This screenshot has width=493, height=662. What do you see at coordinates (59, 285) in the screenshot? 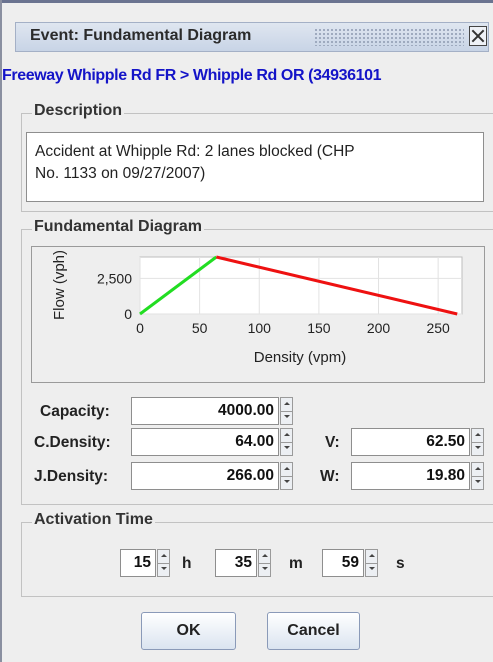
I see `y-axis-label: Flow (vph)` at bounding box center [59, 285].